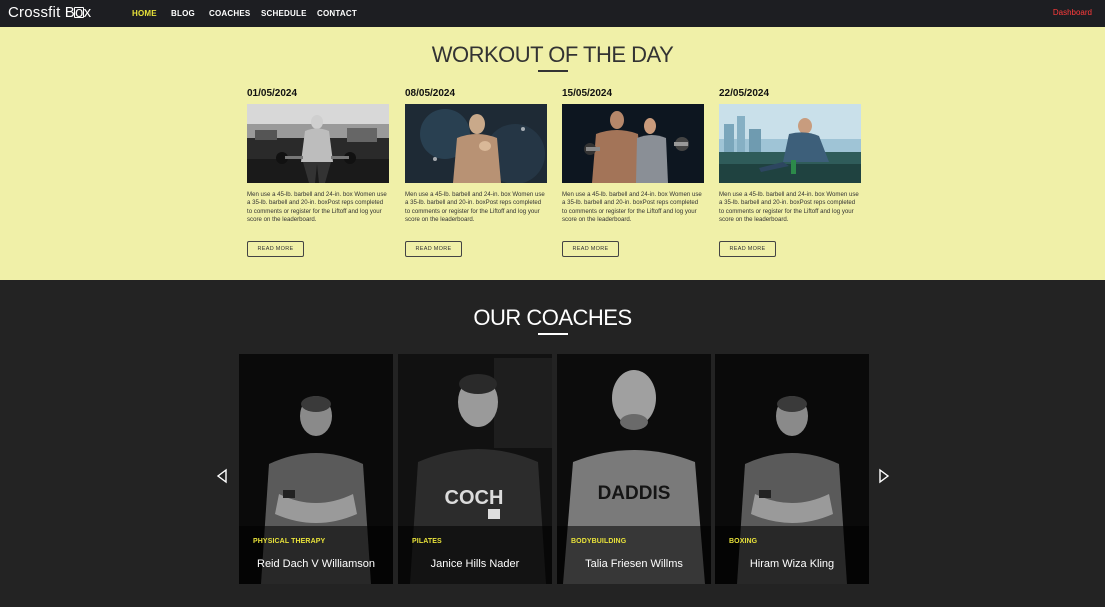  What do you see at coordinates (634, 564) in the screenshot?
I see `coach-name: Talia Friesen Willms` at bounding box center [634, 564].